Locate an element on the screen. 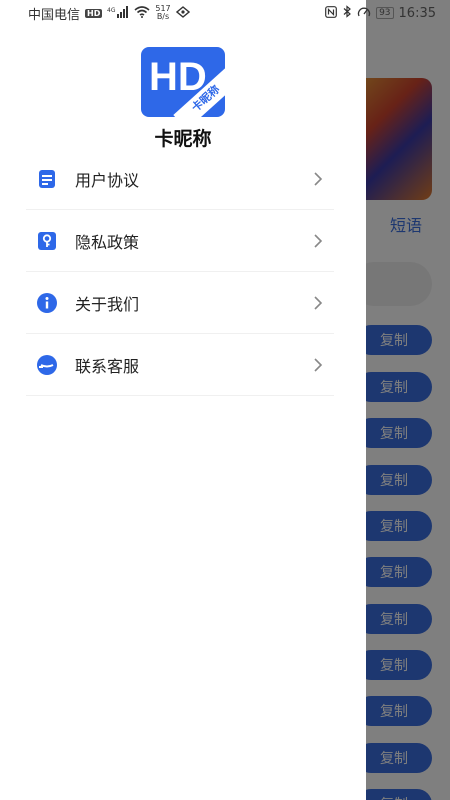  key-icon is located at coordinates (47, 241).